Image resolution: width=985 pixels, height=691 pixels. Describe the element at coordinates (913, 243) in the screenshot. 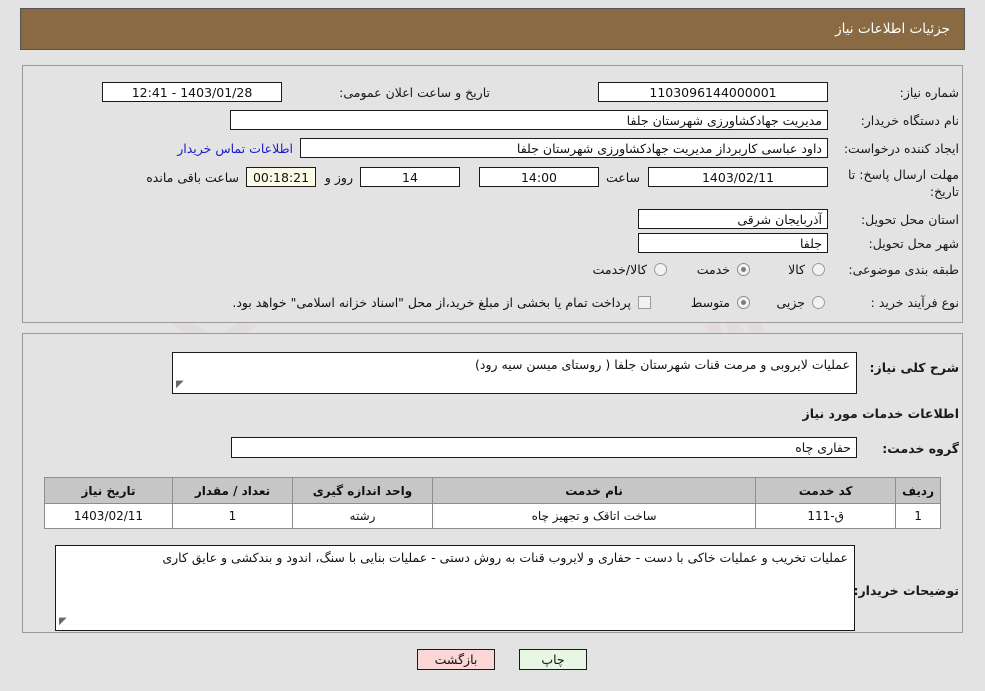

I see `city-label: شهر محل تحویل:` at that location.